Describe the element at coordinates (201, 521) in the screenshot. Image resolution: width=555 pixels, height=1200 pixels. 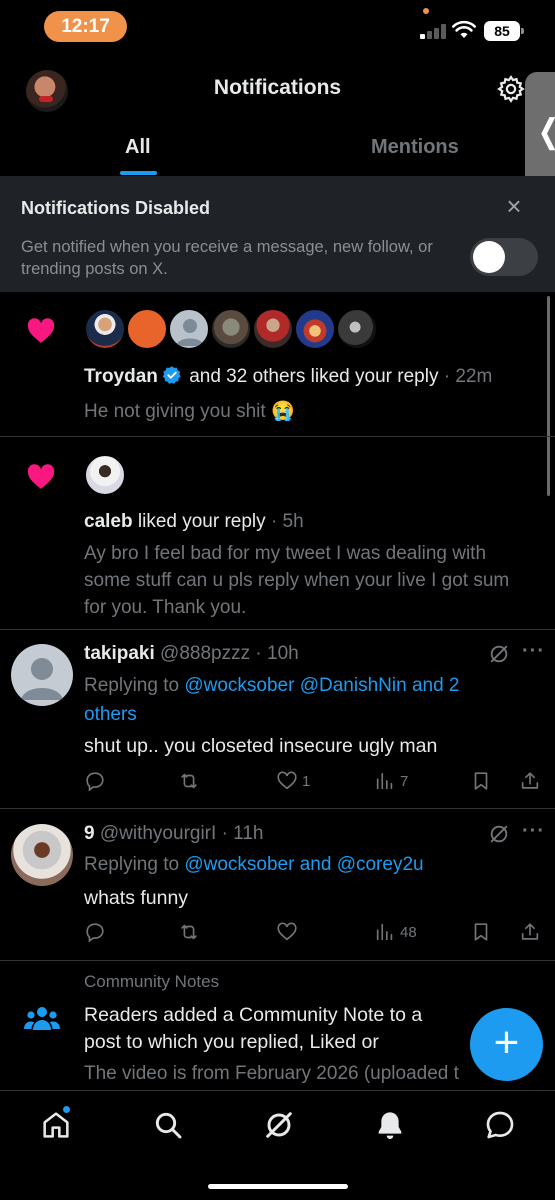
I see `notification-action: liked your reply` at that location.